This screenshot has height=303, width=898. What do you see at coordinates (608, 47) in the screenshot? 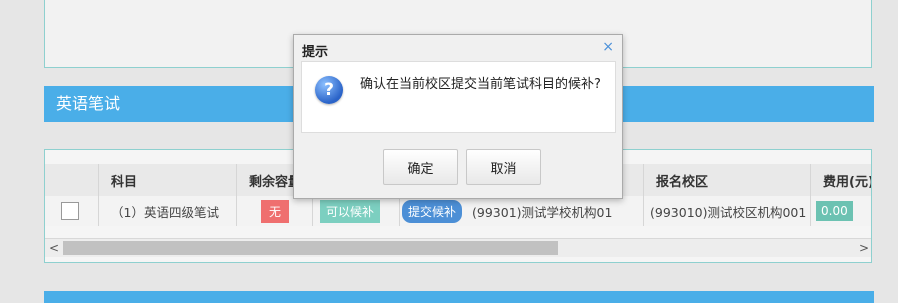
I see `close-icon: ×` at bounding box center [608, 47].